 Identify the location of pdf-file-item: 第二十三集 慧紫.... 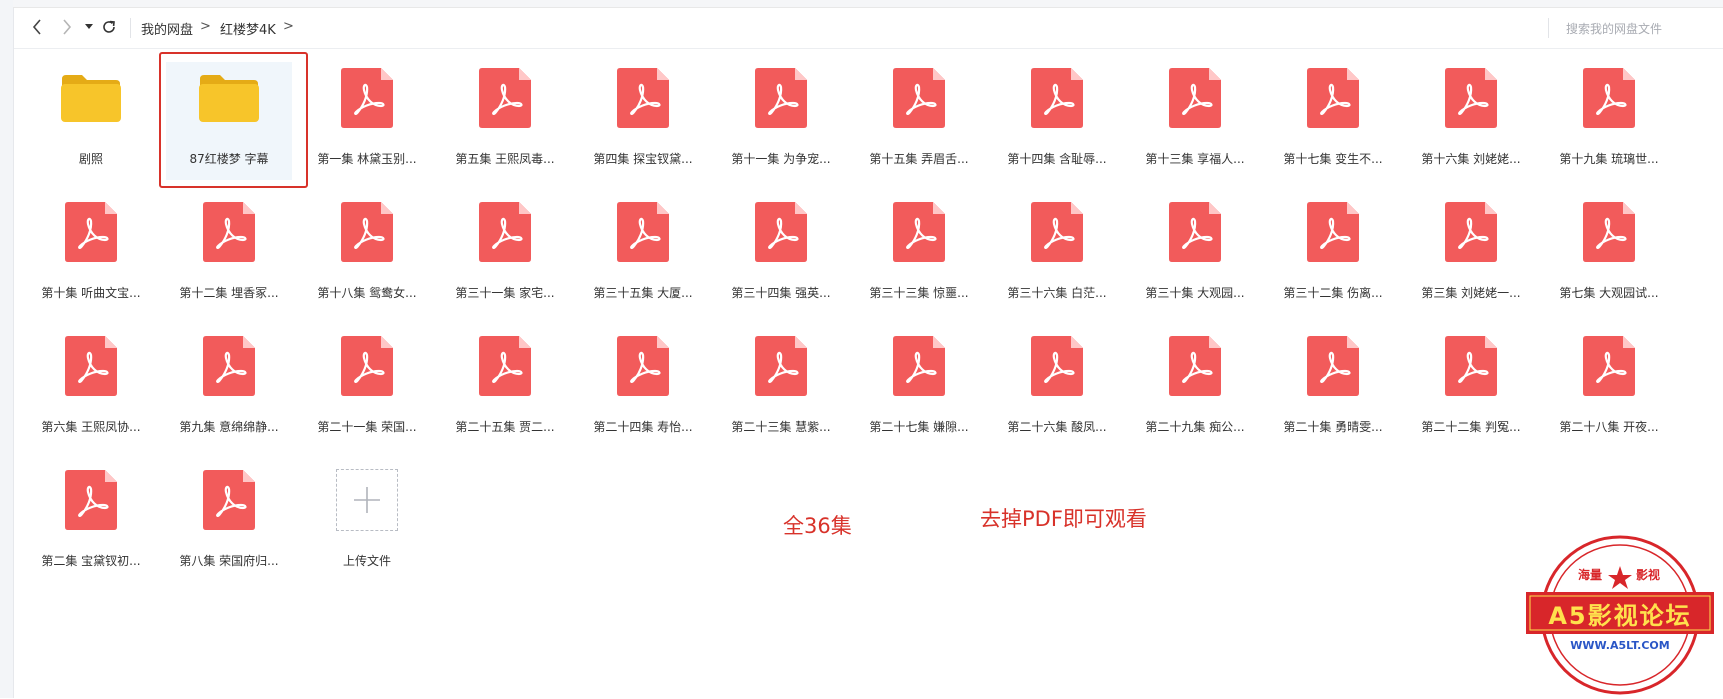
(781, 389).